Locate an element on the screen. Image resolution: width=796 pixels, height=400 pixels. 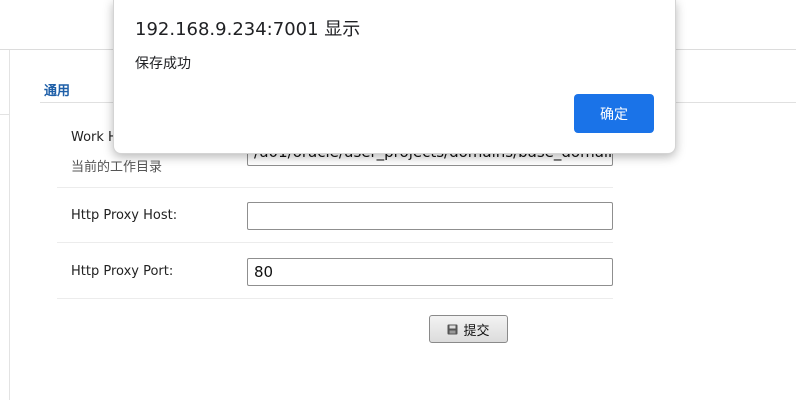
submit-button-label: 提交 is located at coordinates (476, 331).